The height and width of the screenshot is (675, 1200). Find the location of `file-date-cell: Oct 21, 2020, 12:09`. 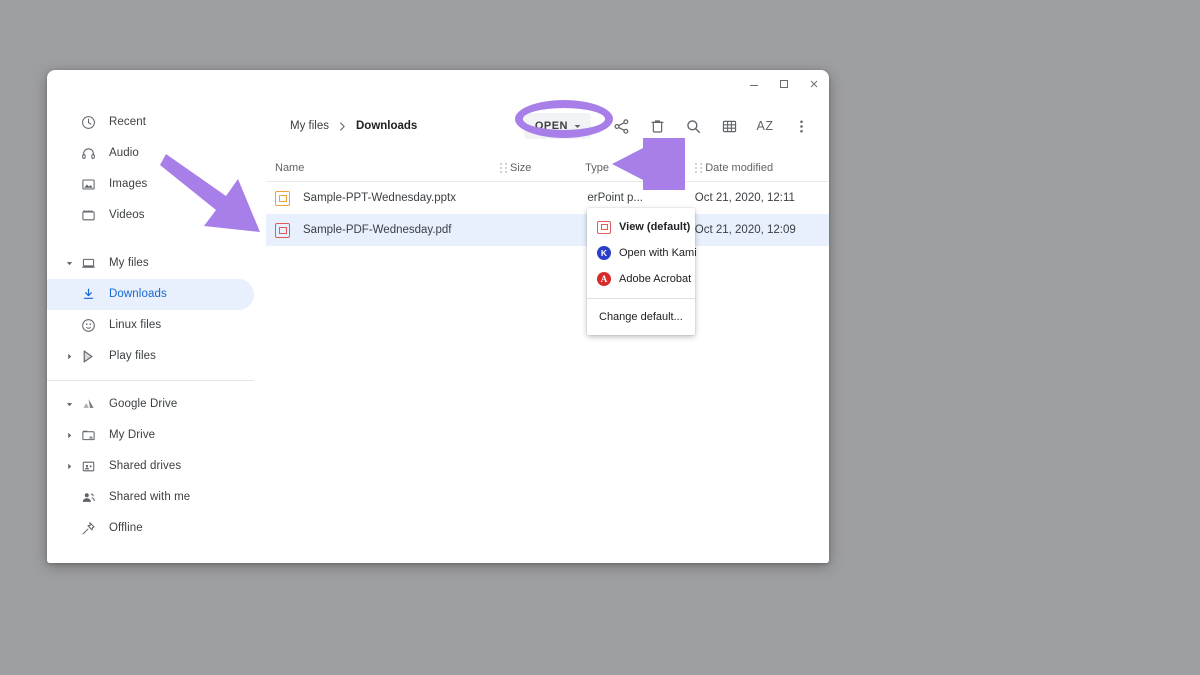

file-date-cell: Oct 21, 2020, 12:09 is located at coordinates (745, 230).